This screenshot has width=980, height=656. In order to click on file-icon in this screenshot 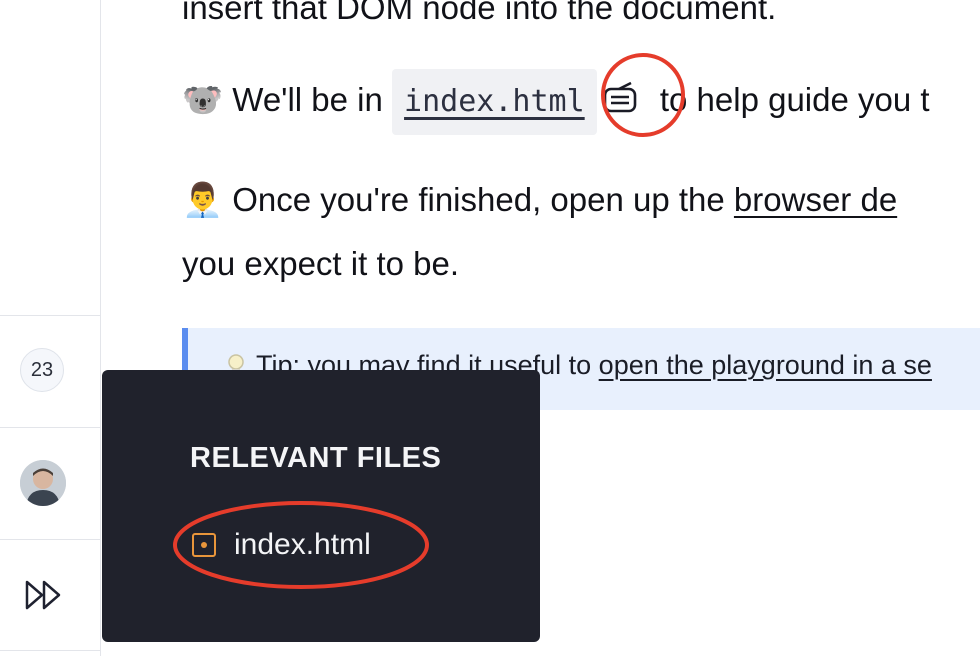, I will do `click(204, 545)`.